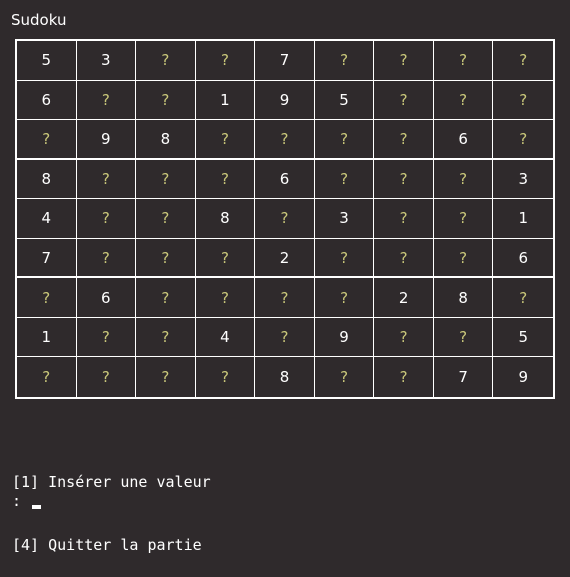 Image resolution: width=570 pixels, height=577 pixels. Describe the element at coordinates (111, 545) in the screenshot. I see `menu-option-quit: [4] Quitter la partie` at that location.